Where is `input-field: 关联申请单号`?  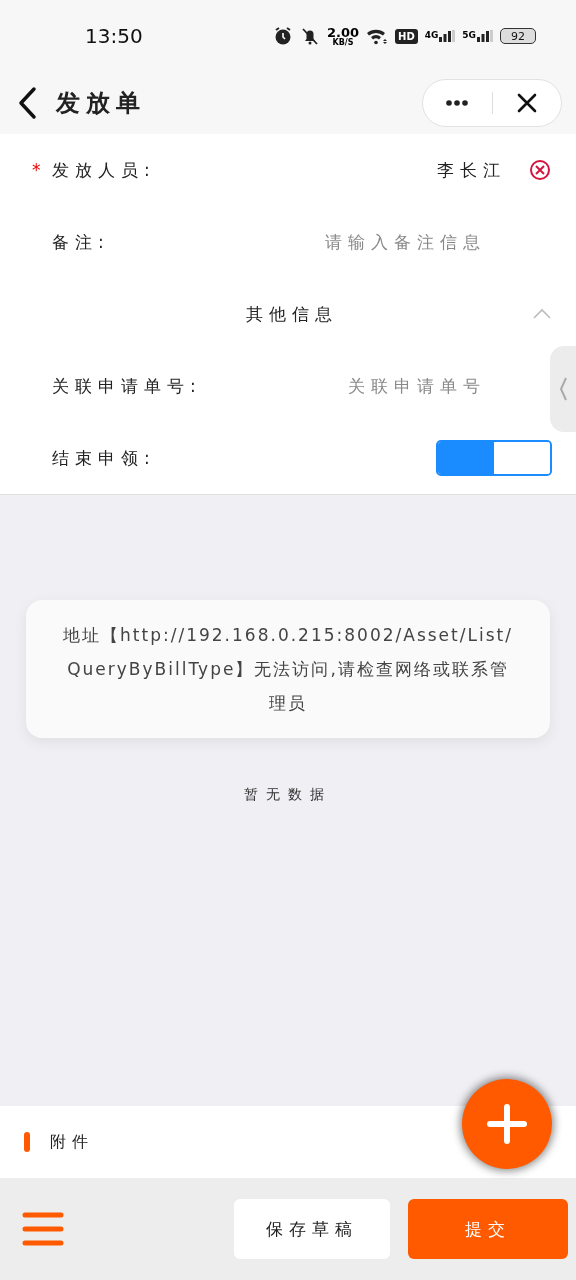
input-field: 关联申请单号 is located at coordinates (366, 386).